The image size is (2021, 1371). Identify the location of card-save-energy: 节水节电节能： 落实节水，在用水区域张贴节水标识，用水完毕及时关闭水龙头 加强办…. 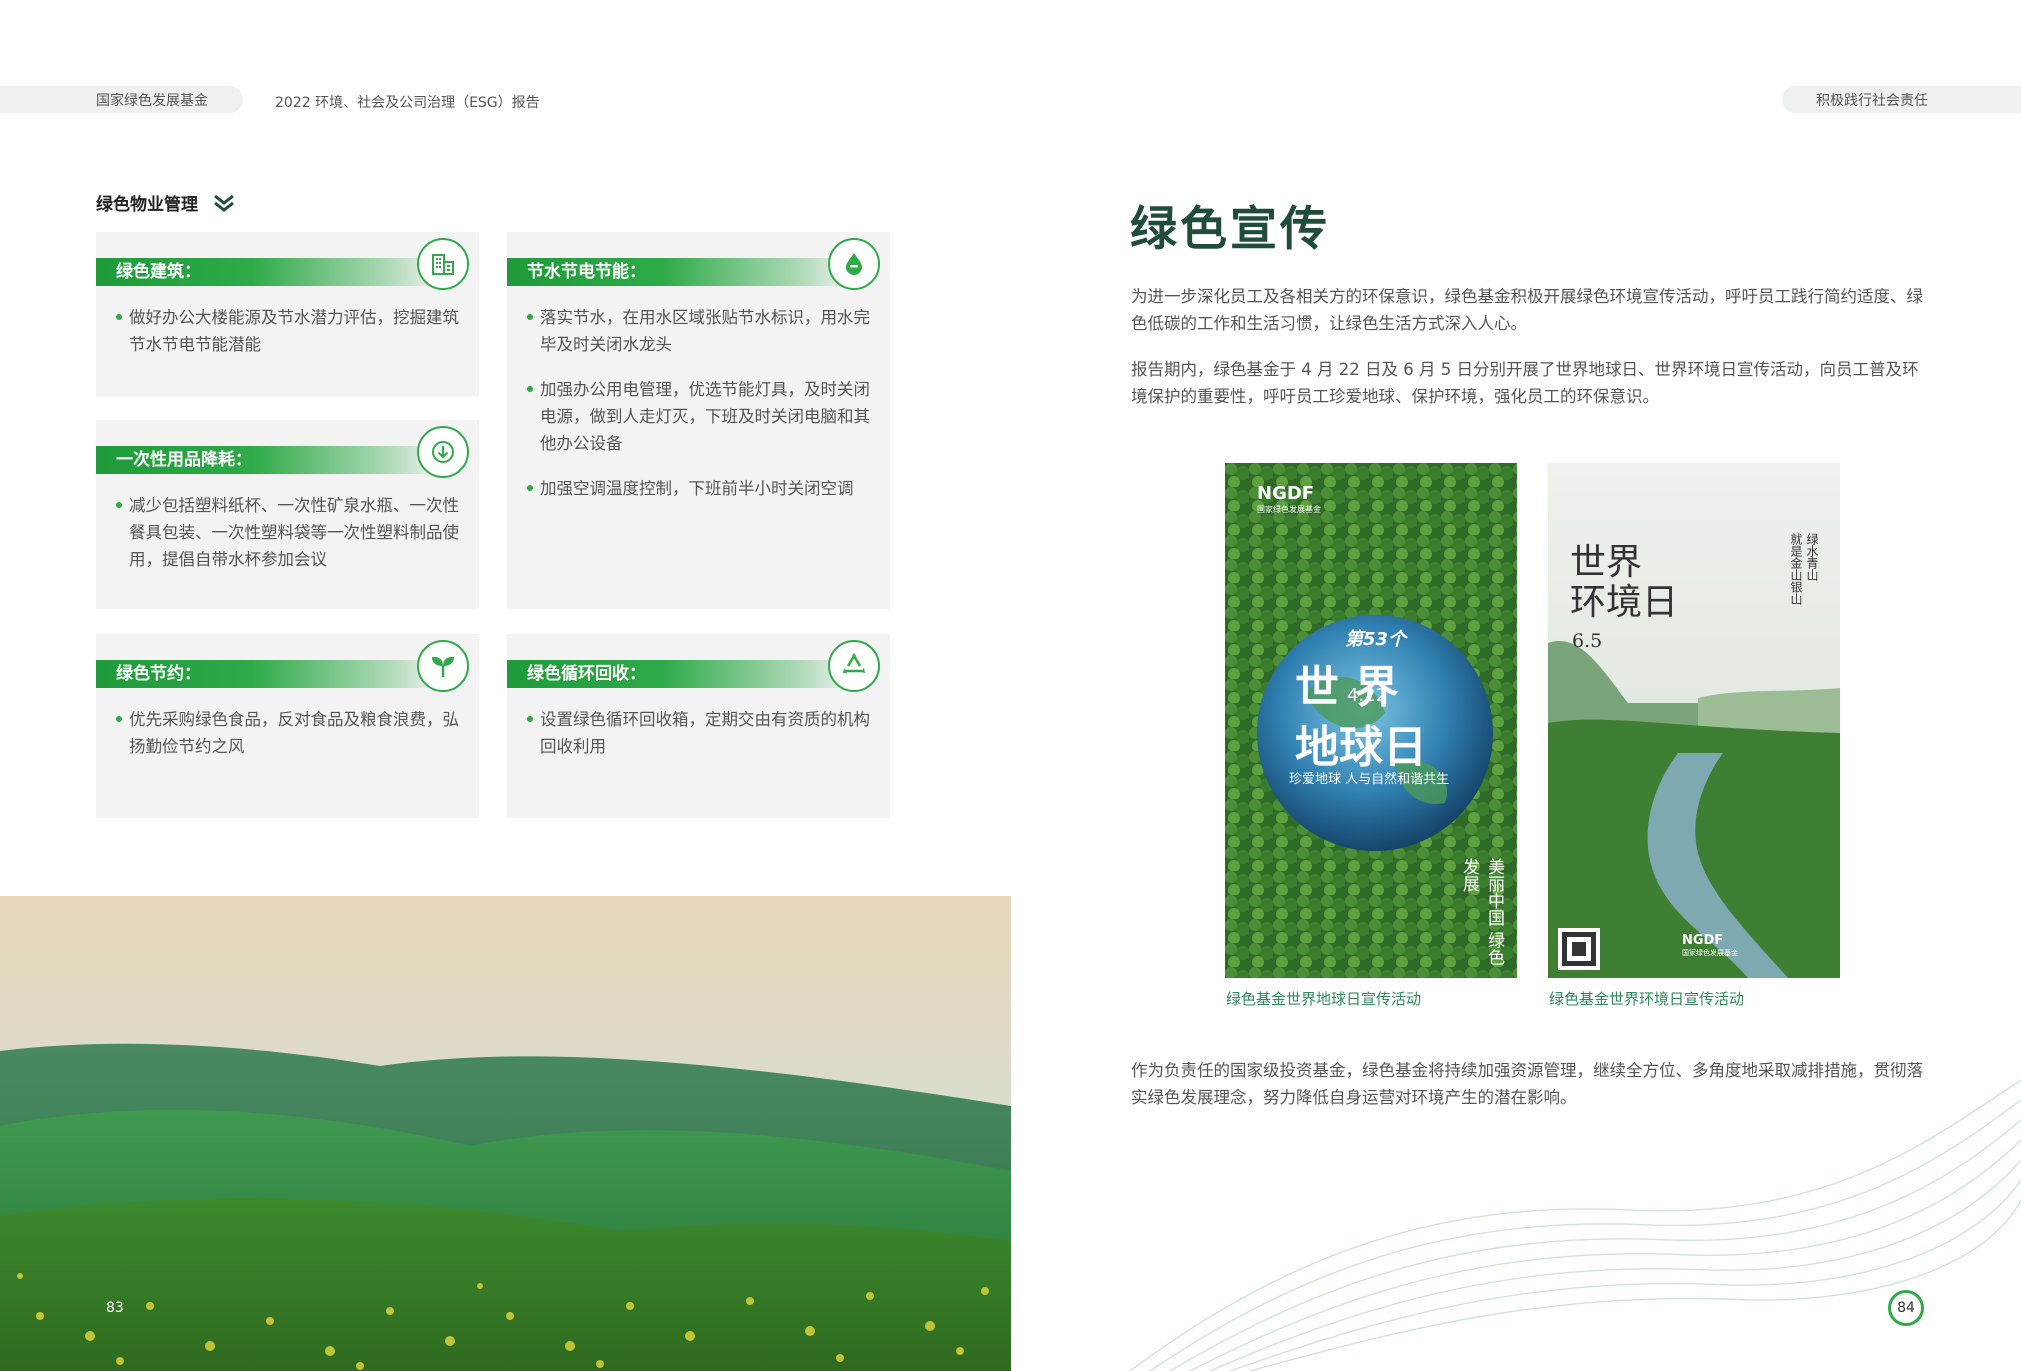
(698, 420).